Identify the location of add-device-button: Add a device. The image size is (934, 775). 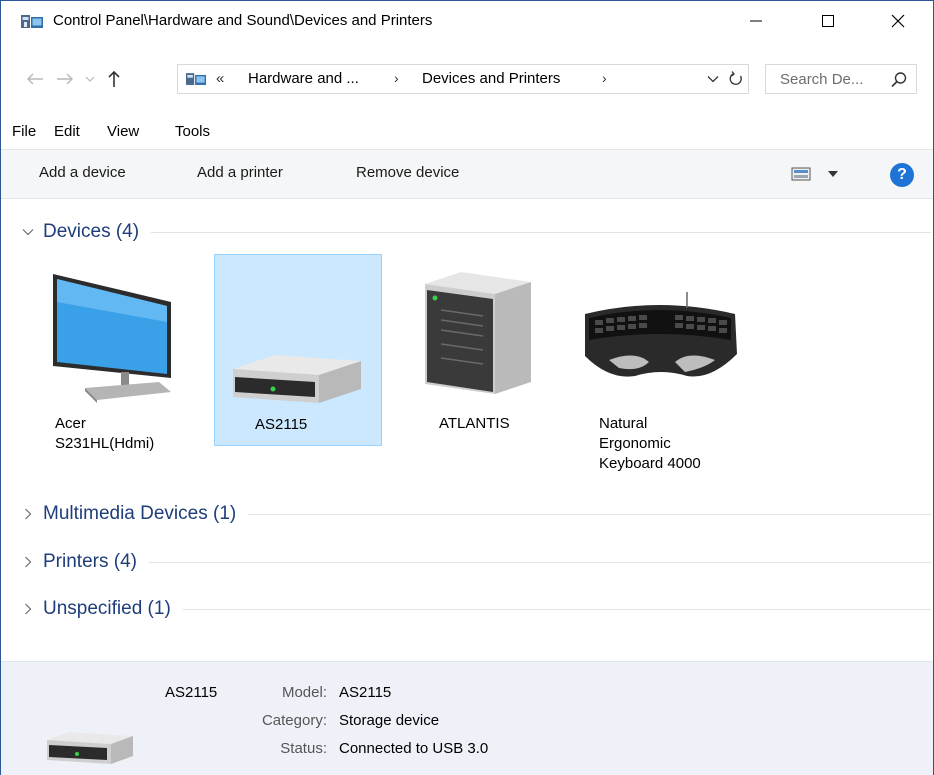
(82, 172).